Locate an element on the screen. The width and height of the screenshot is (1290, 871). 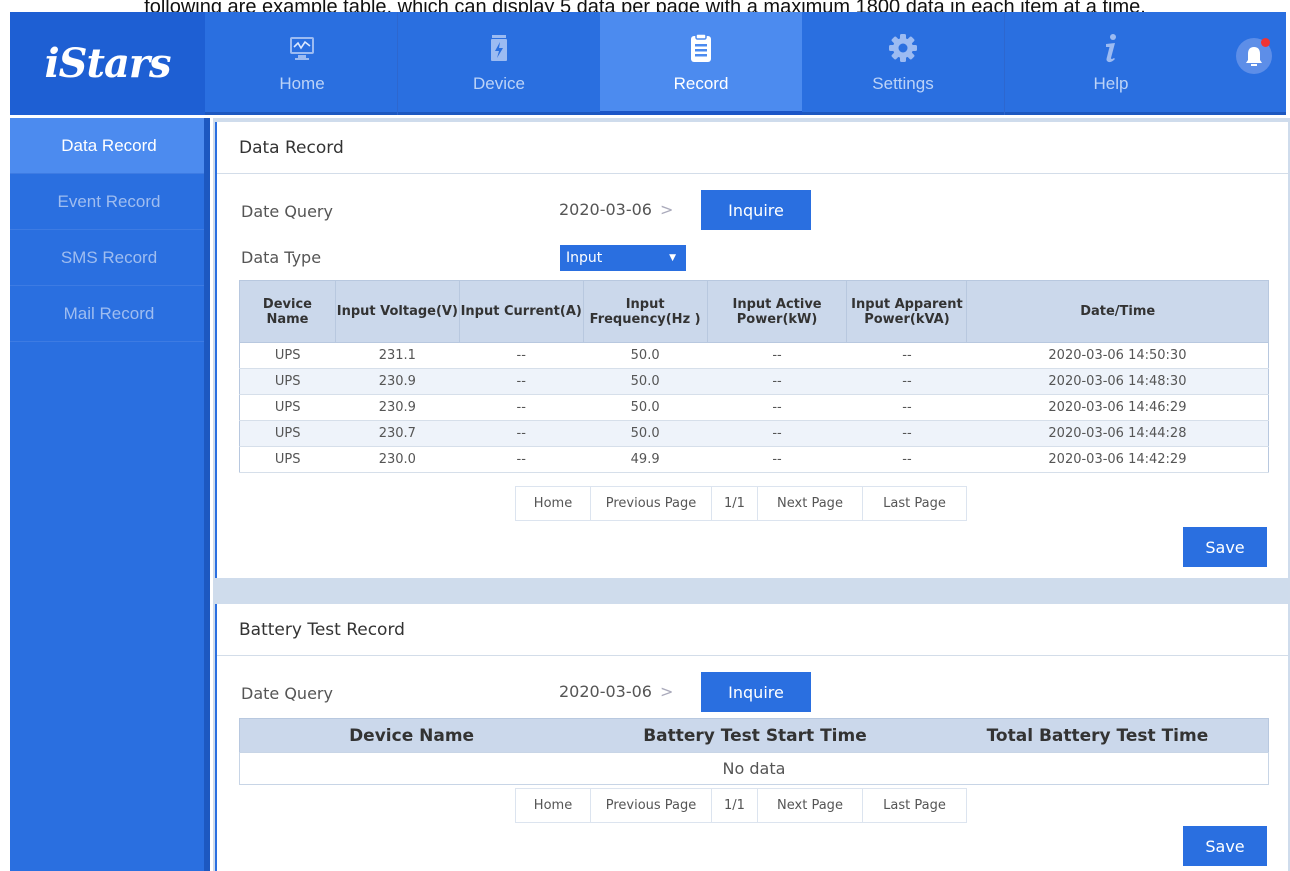
battery-date-value: 2020-03-06 is located at coordinates (605, 691).